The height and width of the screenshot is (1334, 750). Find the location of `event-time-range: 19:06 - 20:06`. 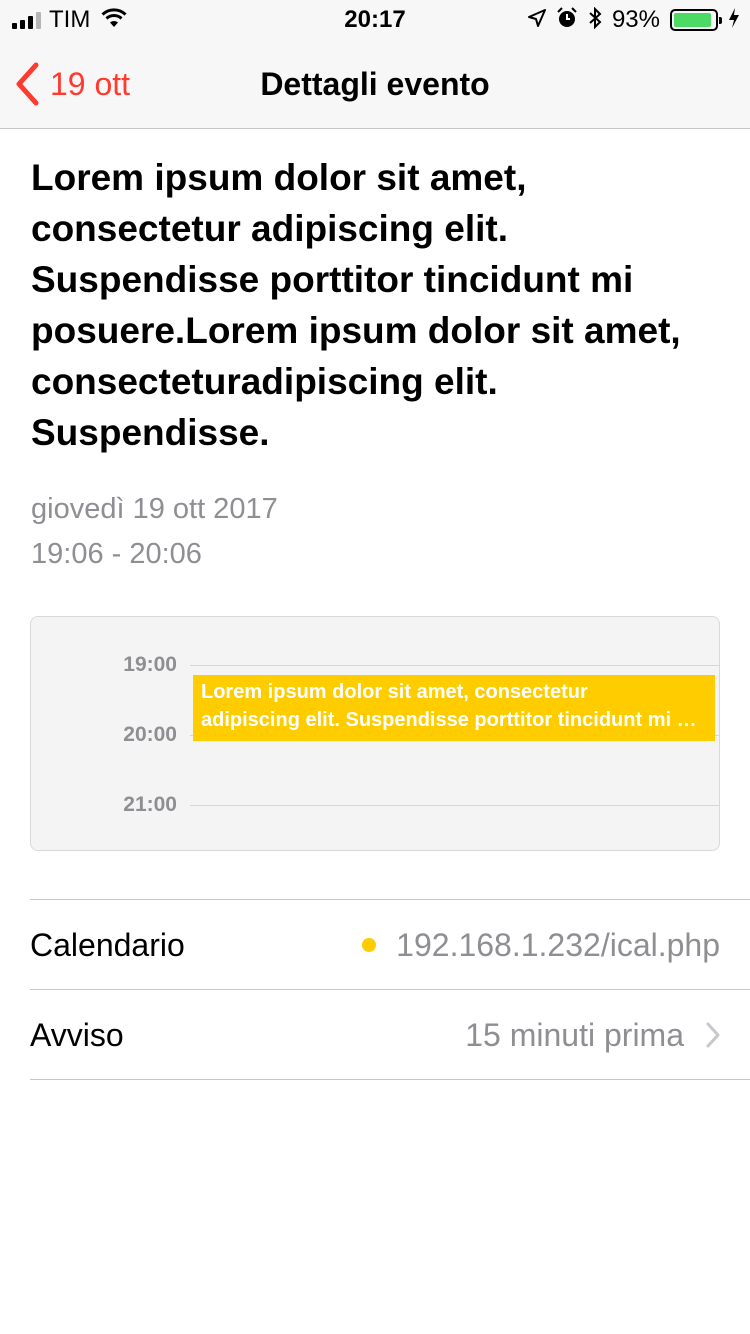

event-time-range: 19:06 - 20:06 is located at coordinates (116, 554).